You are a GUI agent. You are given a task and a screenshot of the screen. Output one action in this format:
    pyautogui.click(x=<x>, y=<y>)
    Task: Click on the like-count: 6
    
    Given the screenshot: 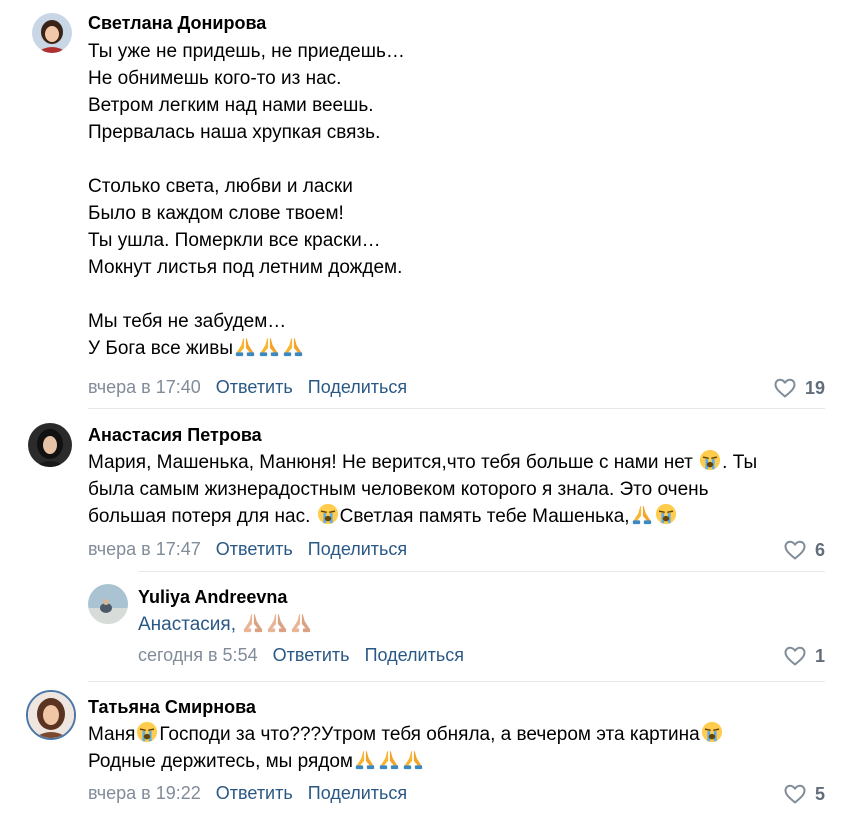 What is the action you would take?
    pyautogui.click(x=819, y=550)
    